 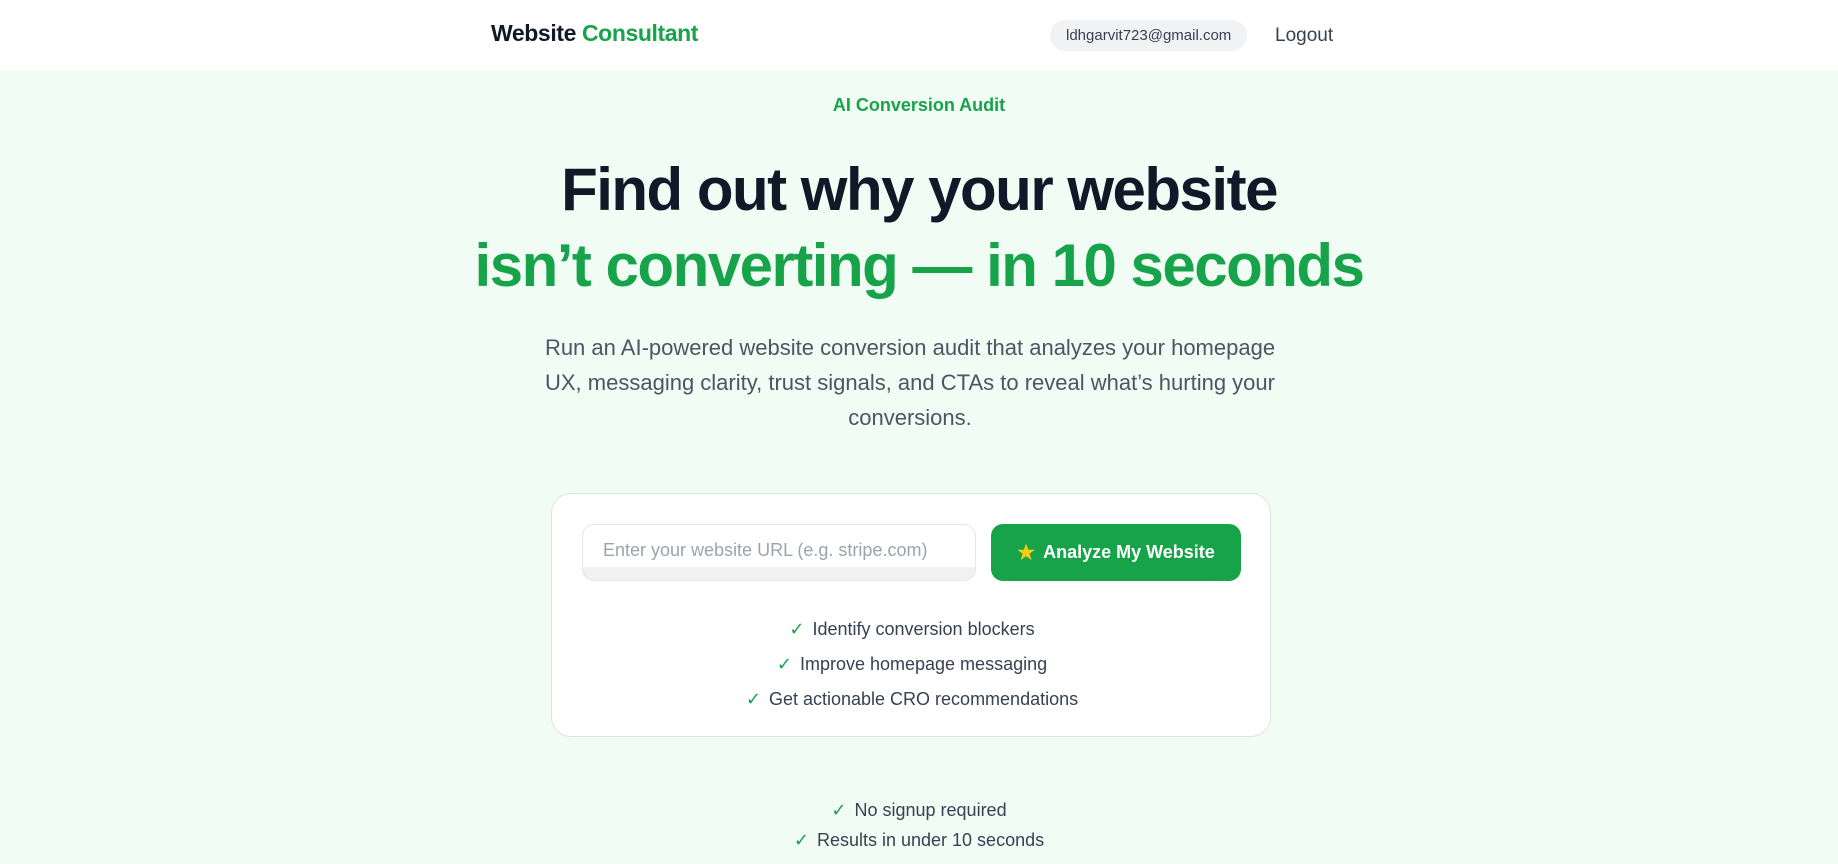 I want to click on benefit-item: ✓ No signup required, so click(x=919, y=810).